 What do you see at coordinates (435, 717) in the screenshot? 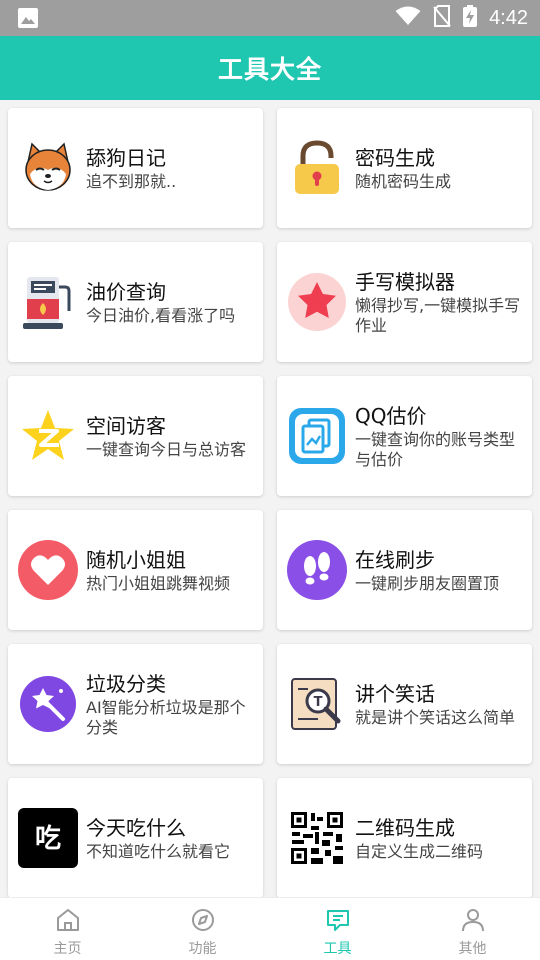
I see `tool-desc: 就是讲个笑话这么简单` at bounding box center [435, 717].